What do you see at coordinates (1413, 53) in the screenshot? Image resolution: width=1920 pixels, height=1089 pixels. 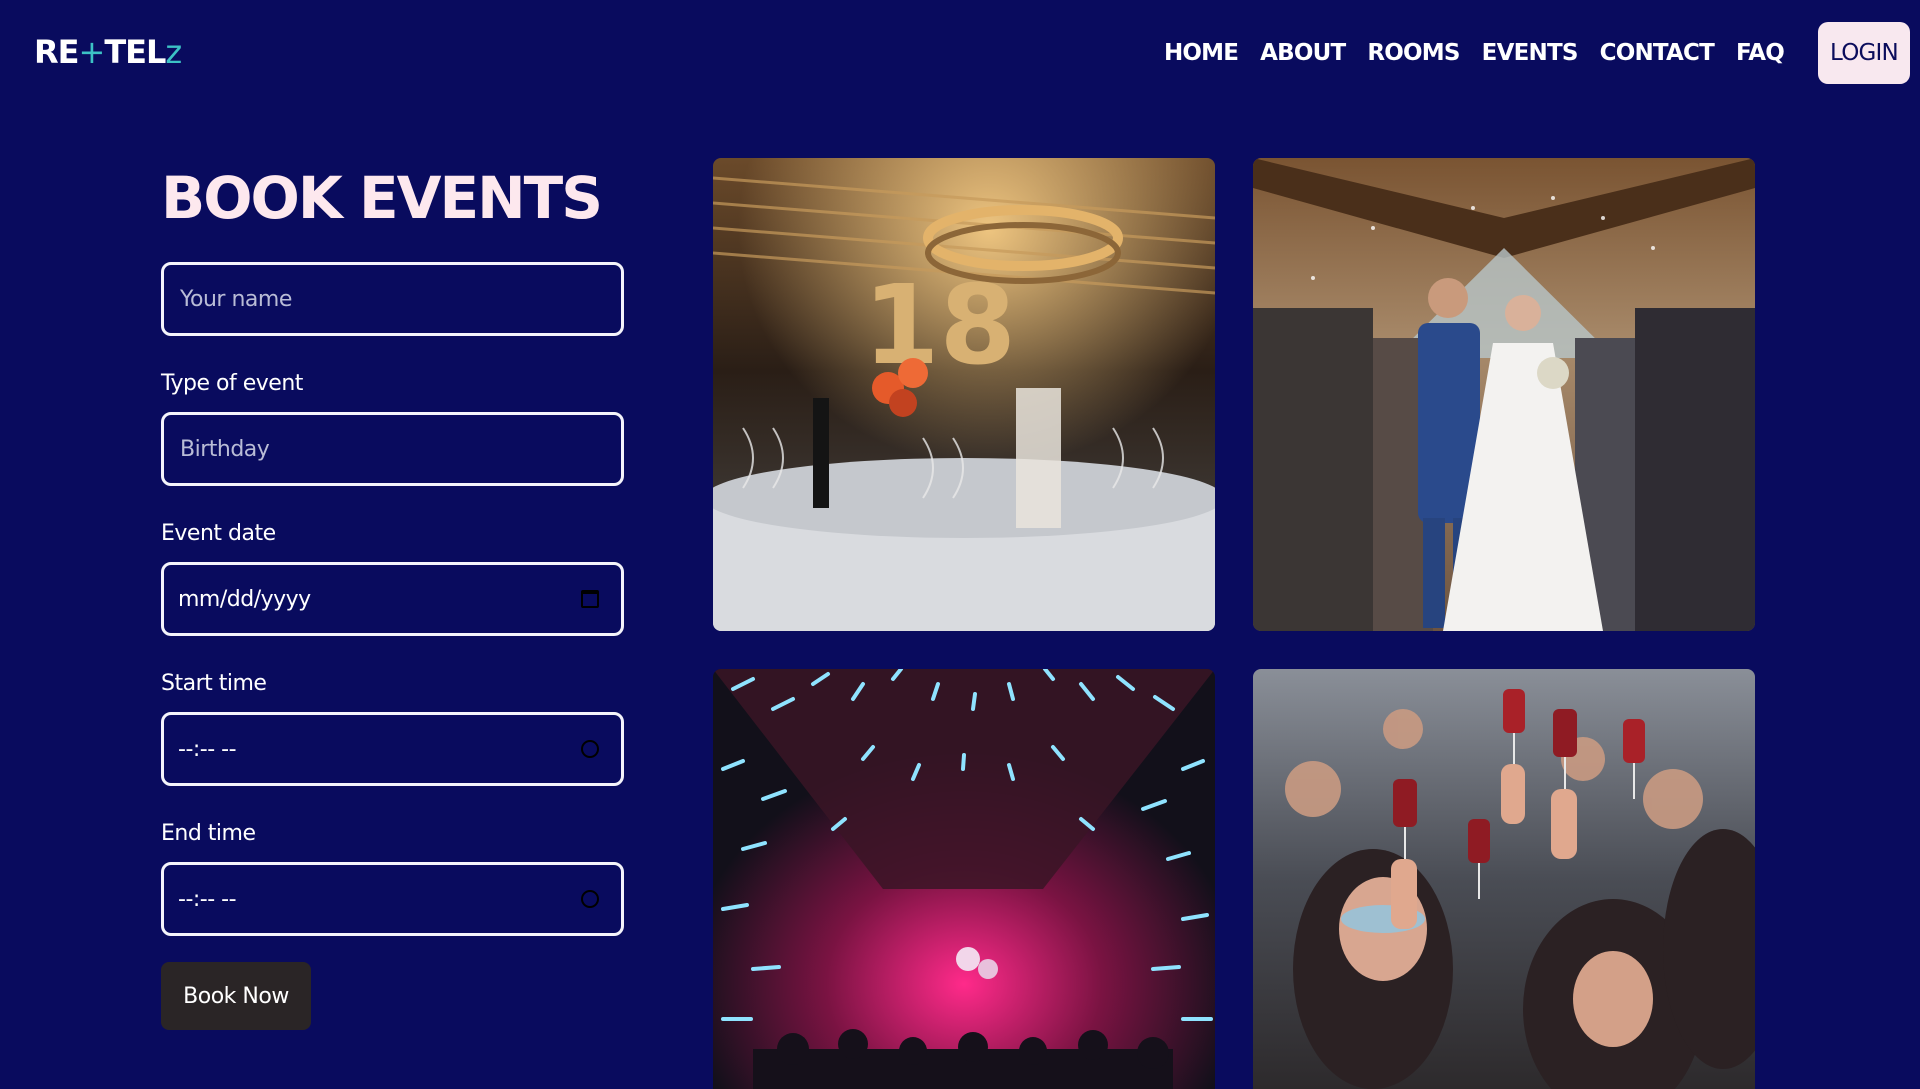 I see `nav-rooms: ROOMS` at bounding box center [1413, 53].